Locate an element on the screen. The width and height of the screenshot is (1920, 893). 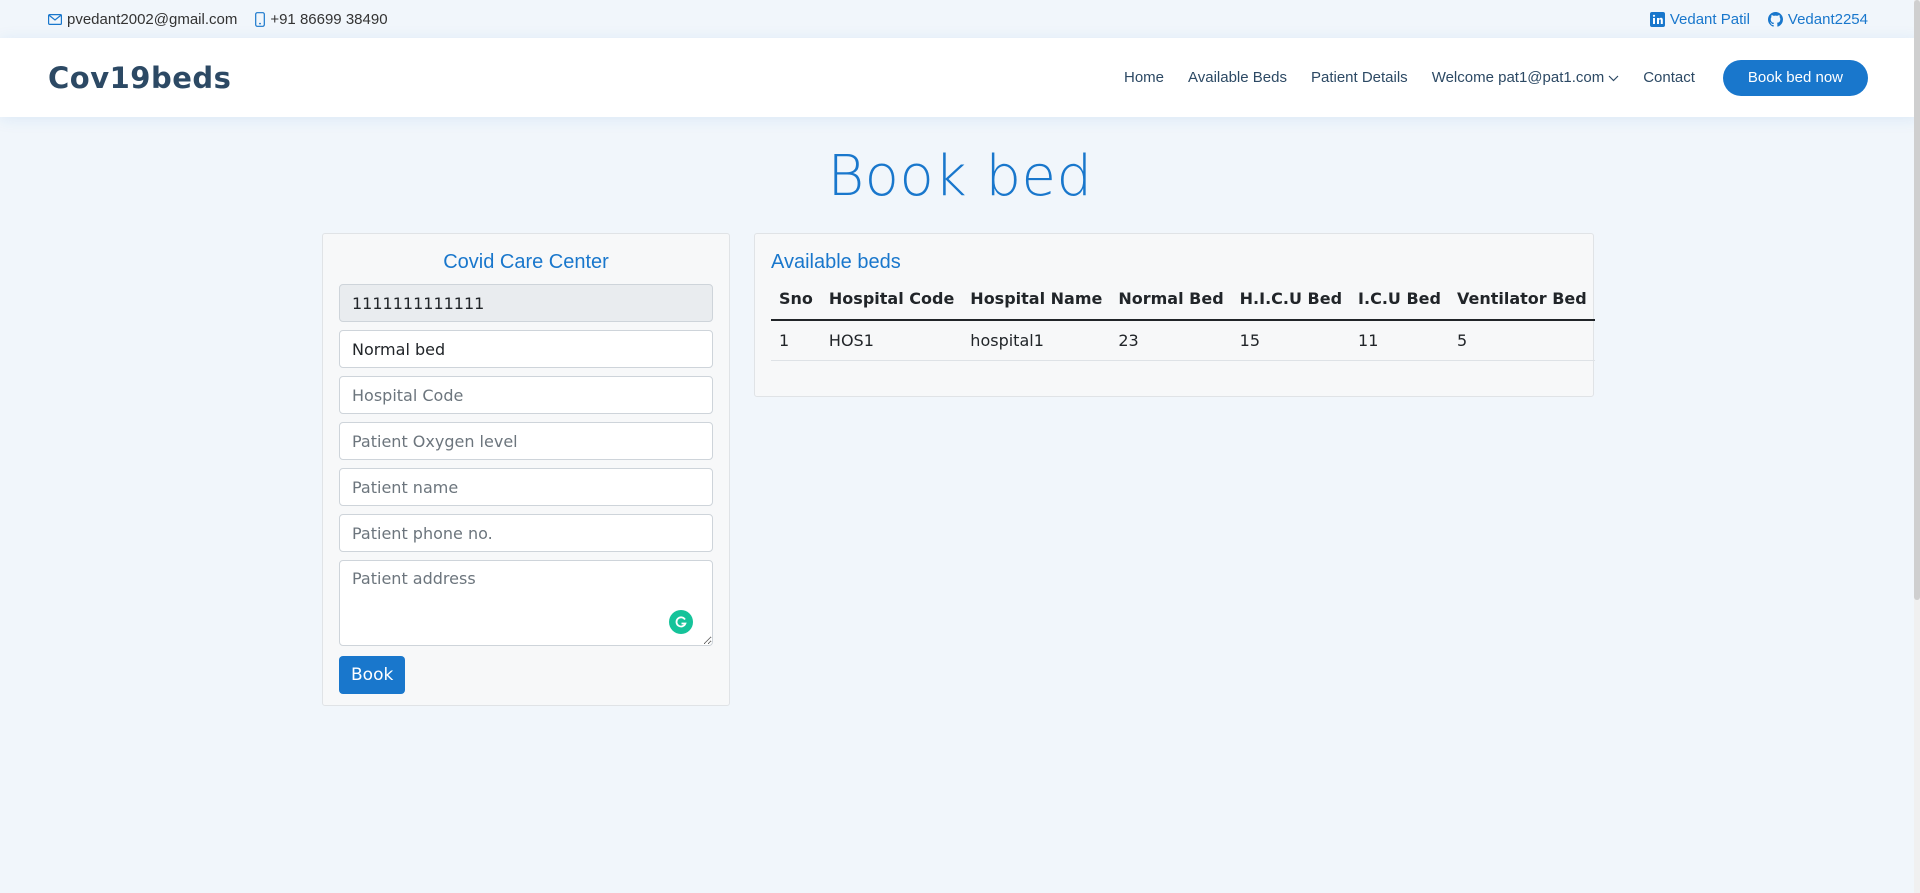
linkedin-link: Vedant Patil is located at coordinates (1699, 19).